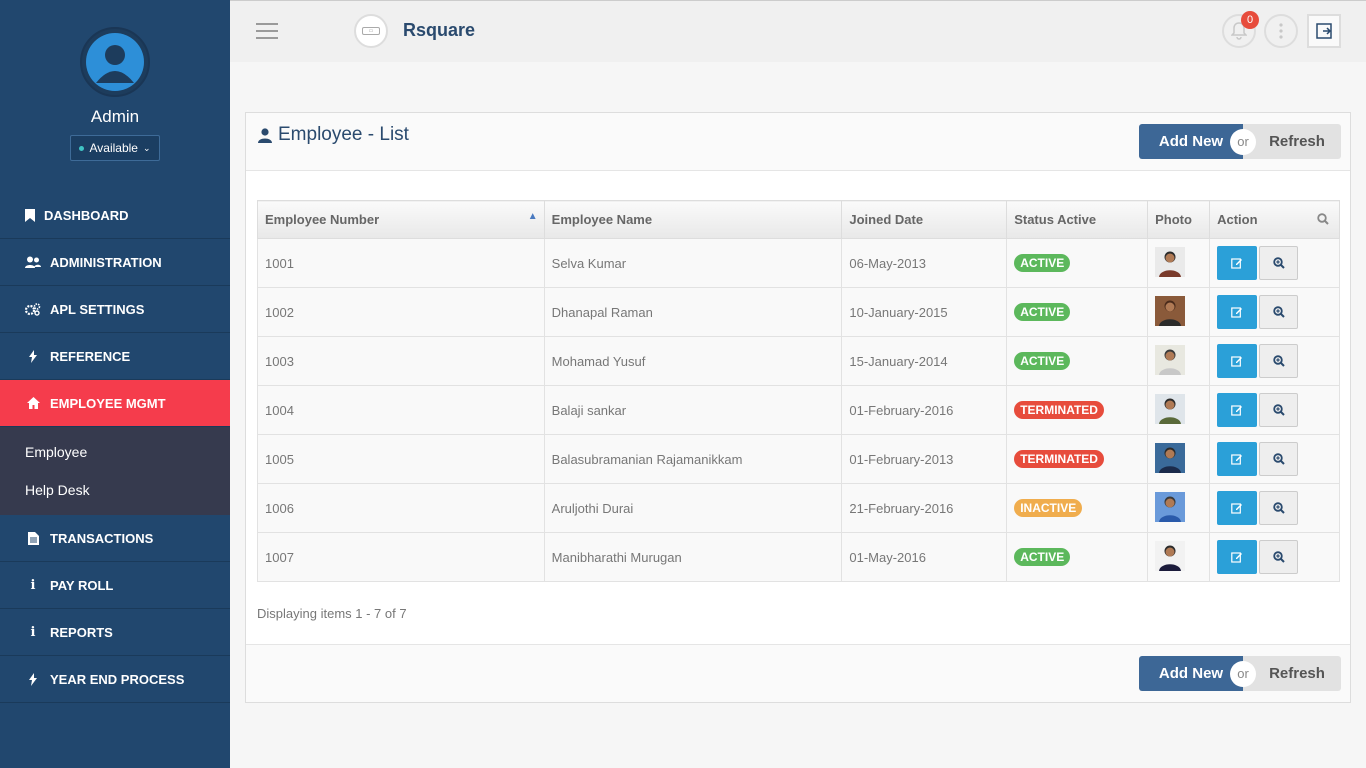  Describe the element at coordinates (90, 356) in the screenshot. I see `nav-item-label: REFERENCE` at that location.